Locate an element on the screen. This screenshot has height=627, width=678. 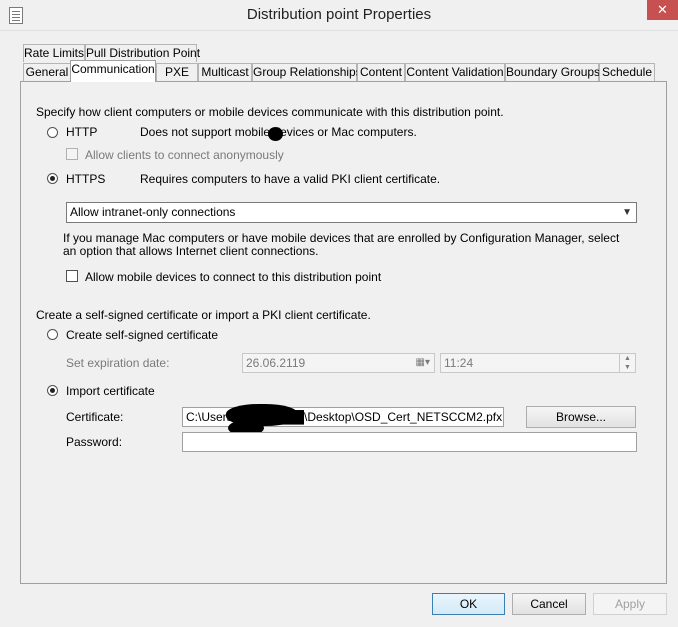
certificate-label: Certificate: is located at coordinates (95, 417).